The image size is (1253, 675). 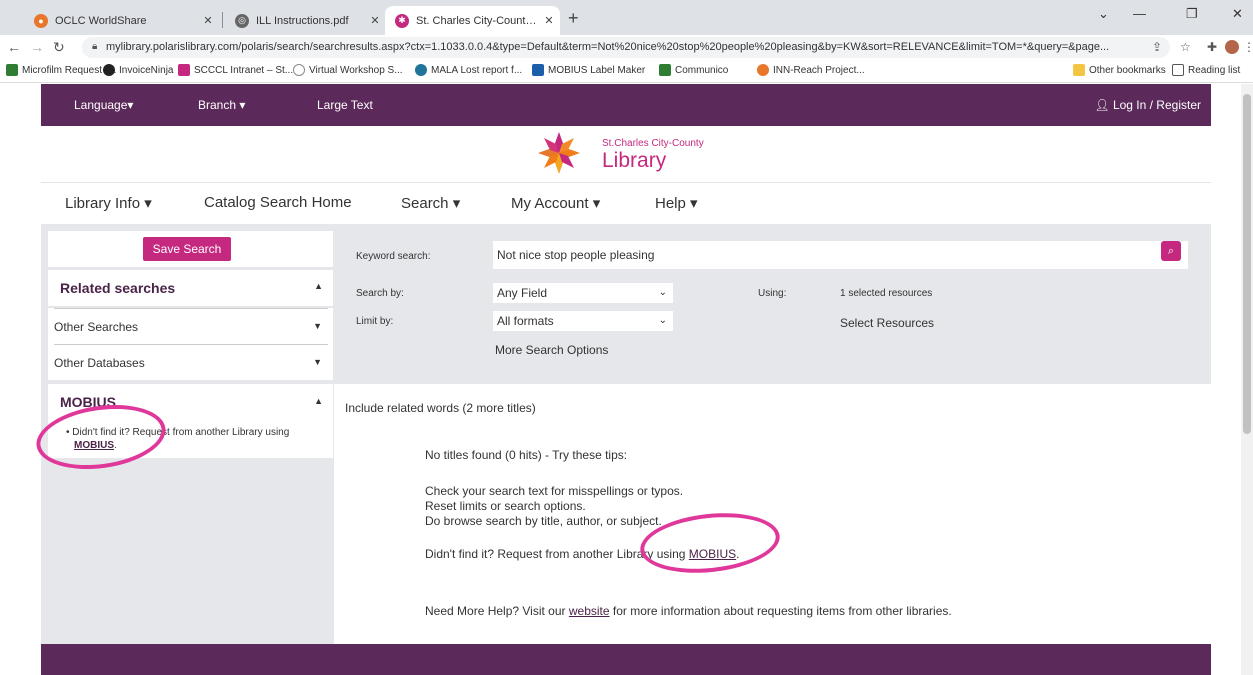 What do you see at coordinates (430, 203) in the screenshot?
I see `nav-search: Search ▾` at bounding box center [430, 203].